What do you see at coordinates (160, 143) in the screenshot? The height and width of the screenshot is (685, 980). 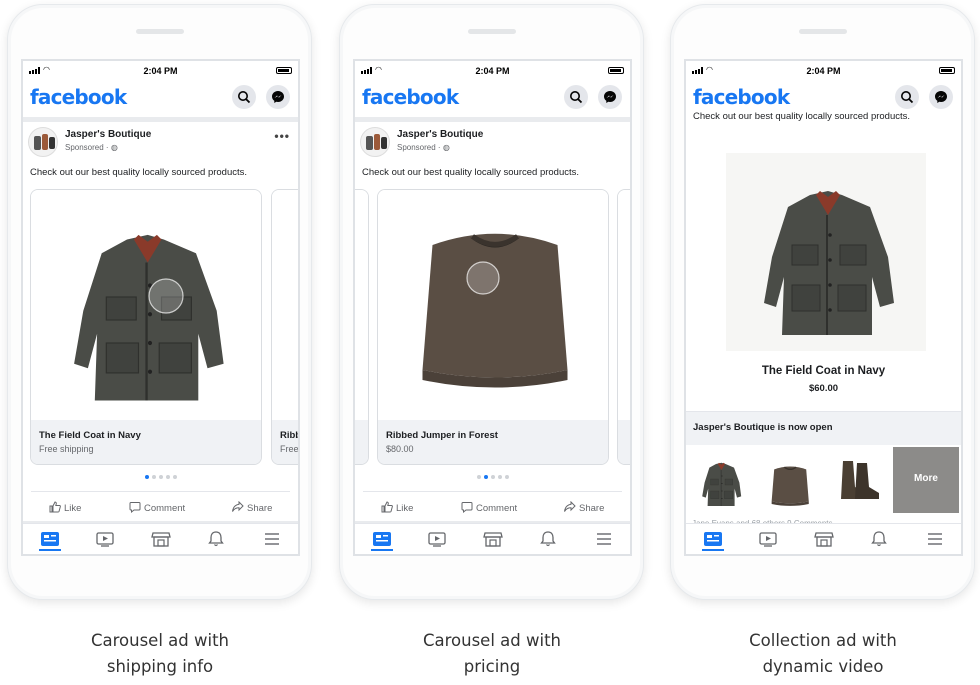 I see `post-header: Jasper's Boutique Sponsored · ◍ •••` at bounding box center [160, 143].